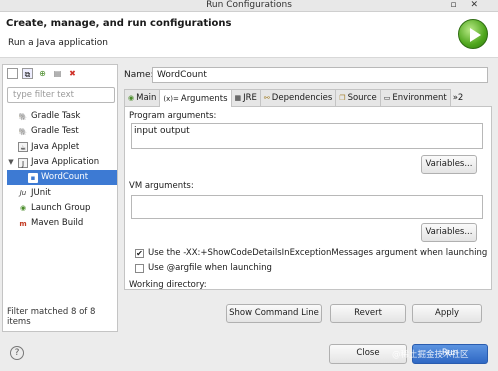 The width and height of the screenshot is (498, 371). What do you see at coordinates (142, 97) in the screenshot?
I see `tab-main: ◉ Main` at bounding box center [142, 97].